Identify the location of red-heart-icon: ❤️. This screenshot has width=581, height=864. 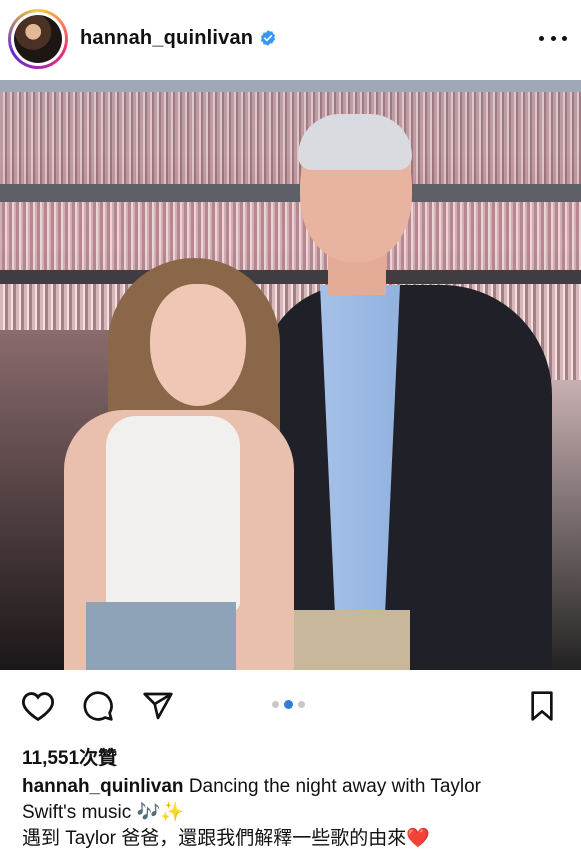
(418, 838).